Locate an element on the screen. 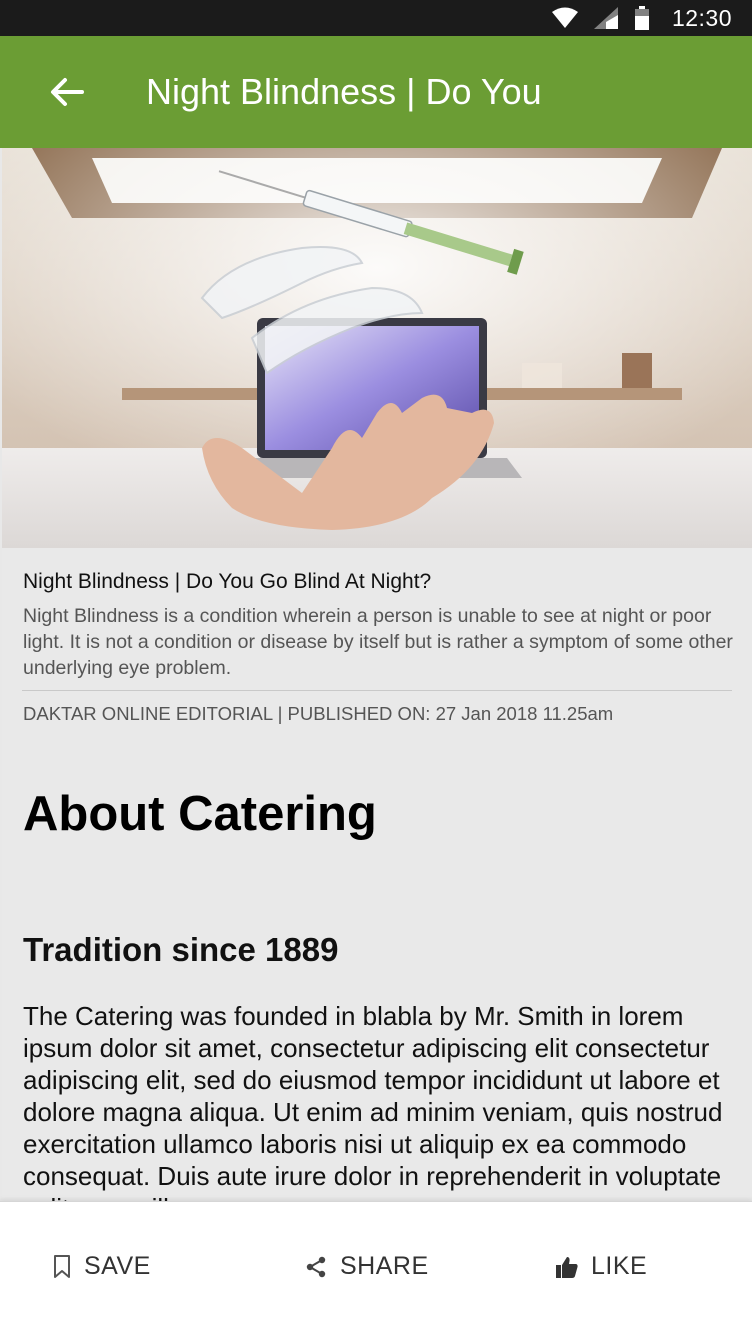 This screenshot has height=1330, width=752. bottom-action-bar: SAVE SHARE LIKE is located at coordinates (376, 1265).